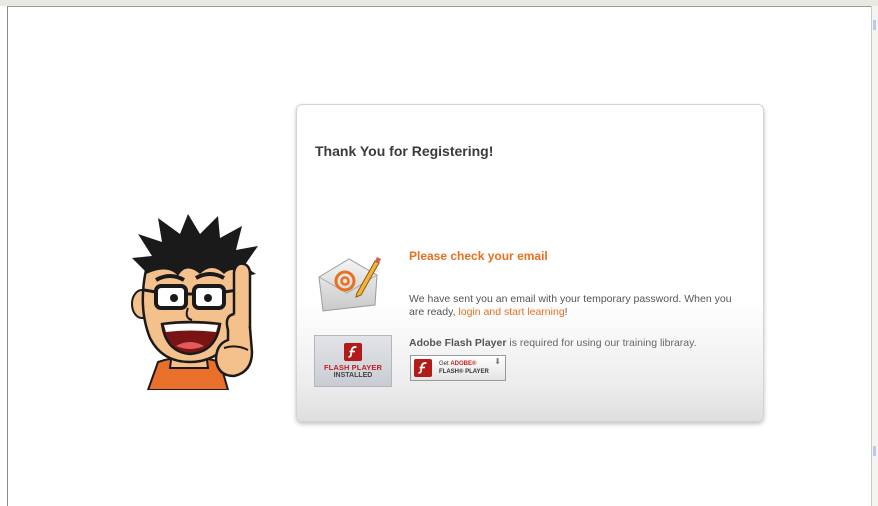 The image size is (878, 506). I want to click on window-scrollbar, so click(874, 256).